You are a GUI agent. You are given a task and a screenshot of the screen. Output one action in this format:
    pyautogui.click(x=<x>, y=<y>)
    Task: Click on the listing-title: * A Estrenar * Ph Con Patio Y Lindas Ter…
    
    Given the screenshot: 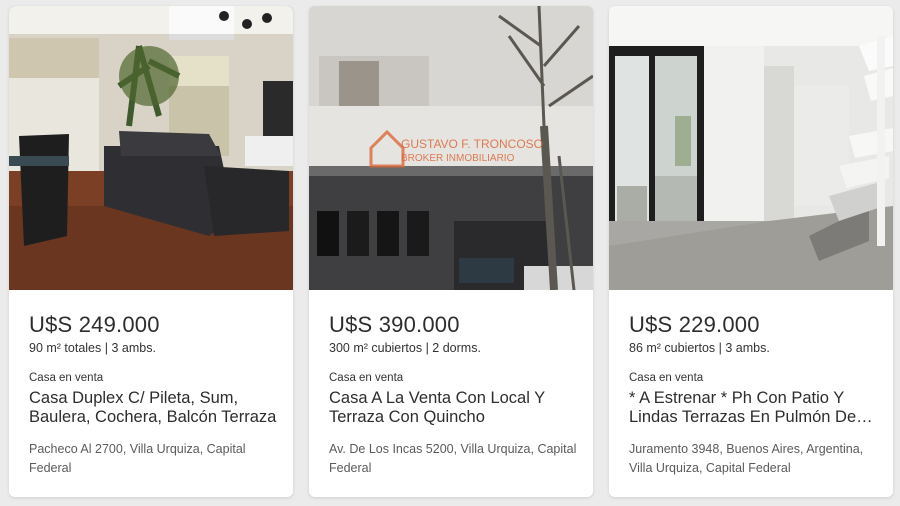 What is the action you would take?
    pyautogui.click(x=753, y=408)
    